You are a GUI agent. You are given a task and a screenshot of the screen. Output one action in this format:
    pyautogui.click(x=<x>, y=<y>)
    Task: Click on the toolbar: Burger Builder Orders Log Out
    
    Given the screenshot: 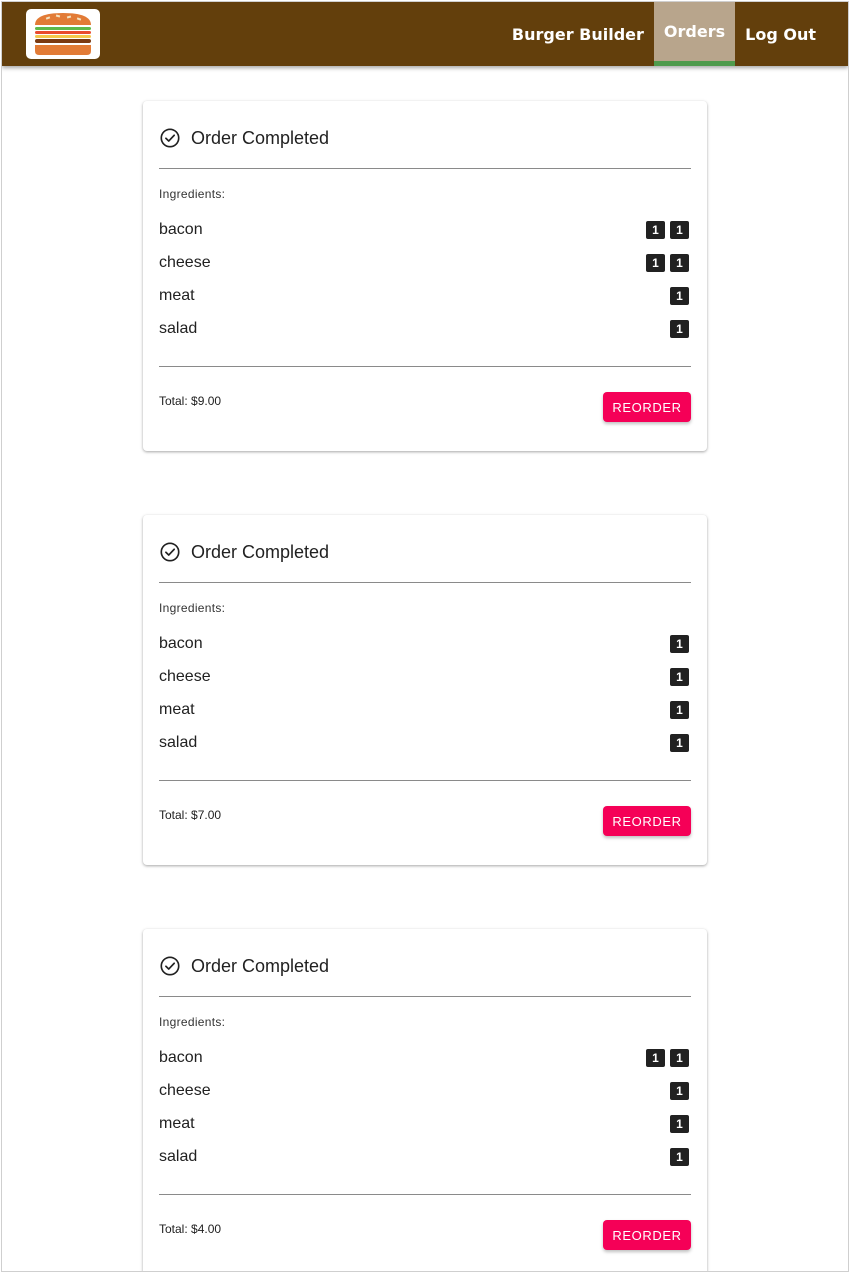 What is the action you would take?
    pyautogui.click(x=425, y=34)
    